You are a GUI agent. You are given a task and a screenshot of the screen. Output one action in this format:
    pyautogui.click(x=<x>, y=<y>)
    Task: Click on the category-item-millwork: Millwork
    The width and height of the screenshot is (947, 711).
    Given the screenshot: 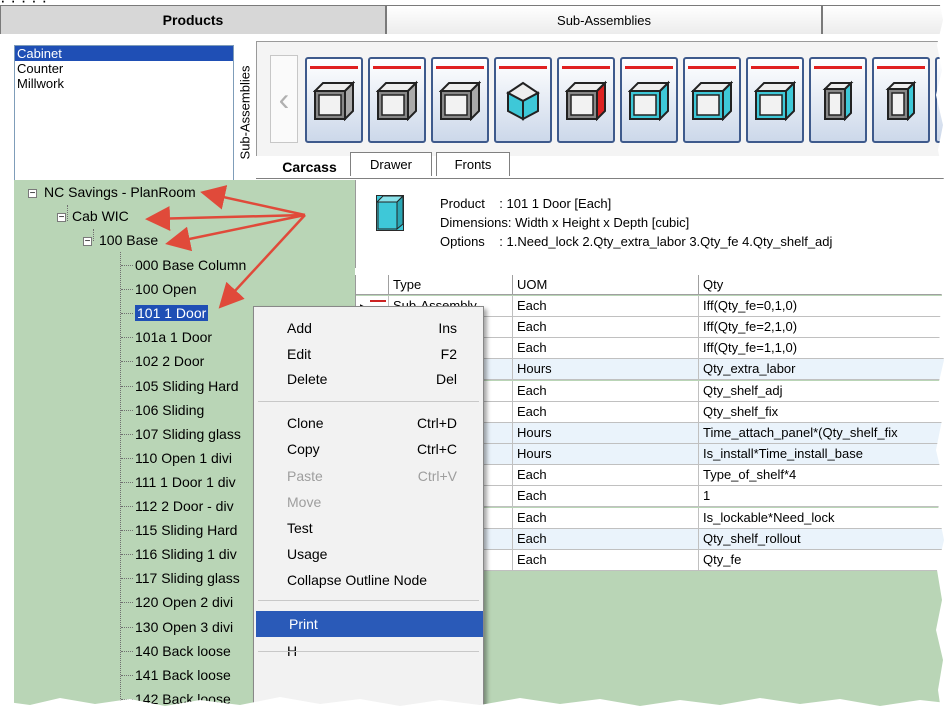 What is the action you would take?
    pyautogui.click(x=124, y=83)
    